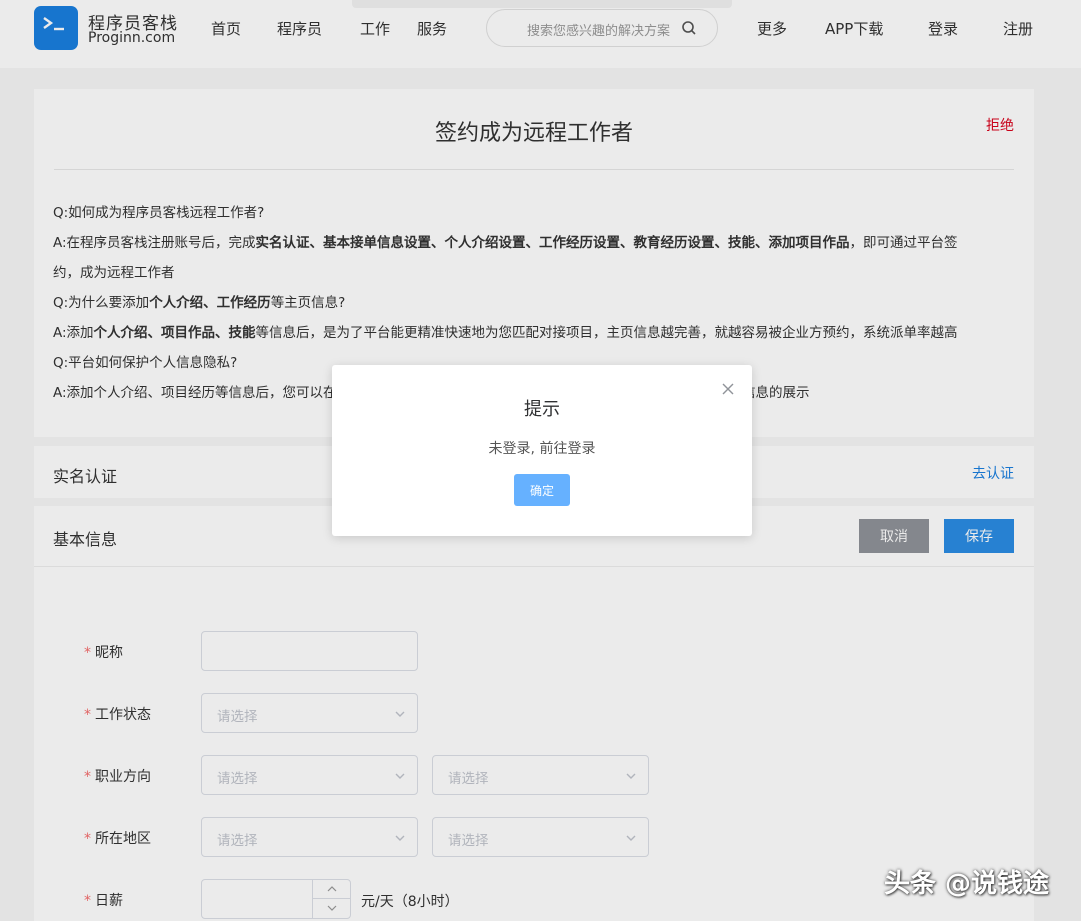 The image size is (1081, 921). I want to click on dialog-title: 提示, so click(542, 409).